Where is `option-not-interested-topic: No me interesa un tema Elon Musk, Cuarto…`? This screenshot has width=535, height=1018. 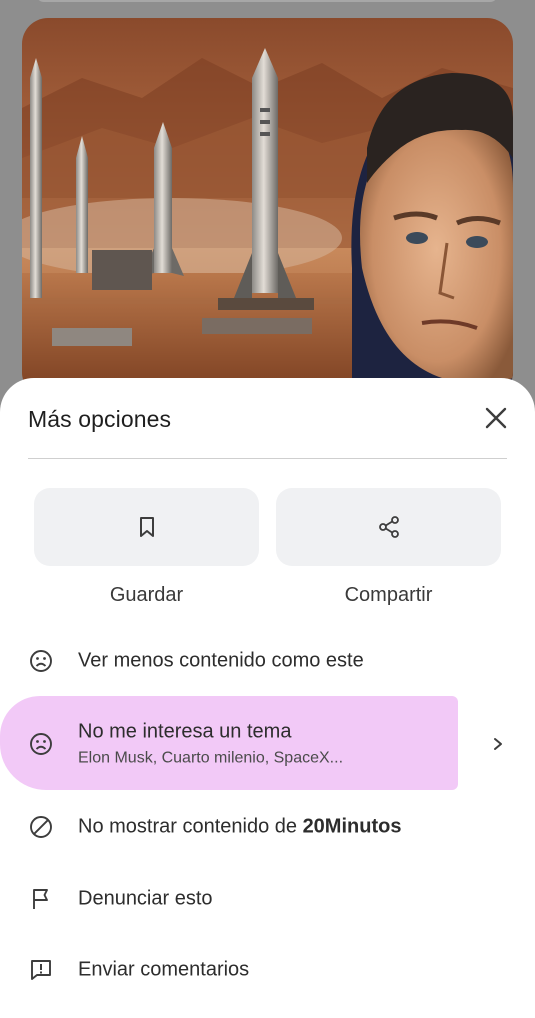 option-not-interested-topic: No me interesa un tema Elon Musk, Cuarto… is located at coordinates (267, 744).